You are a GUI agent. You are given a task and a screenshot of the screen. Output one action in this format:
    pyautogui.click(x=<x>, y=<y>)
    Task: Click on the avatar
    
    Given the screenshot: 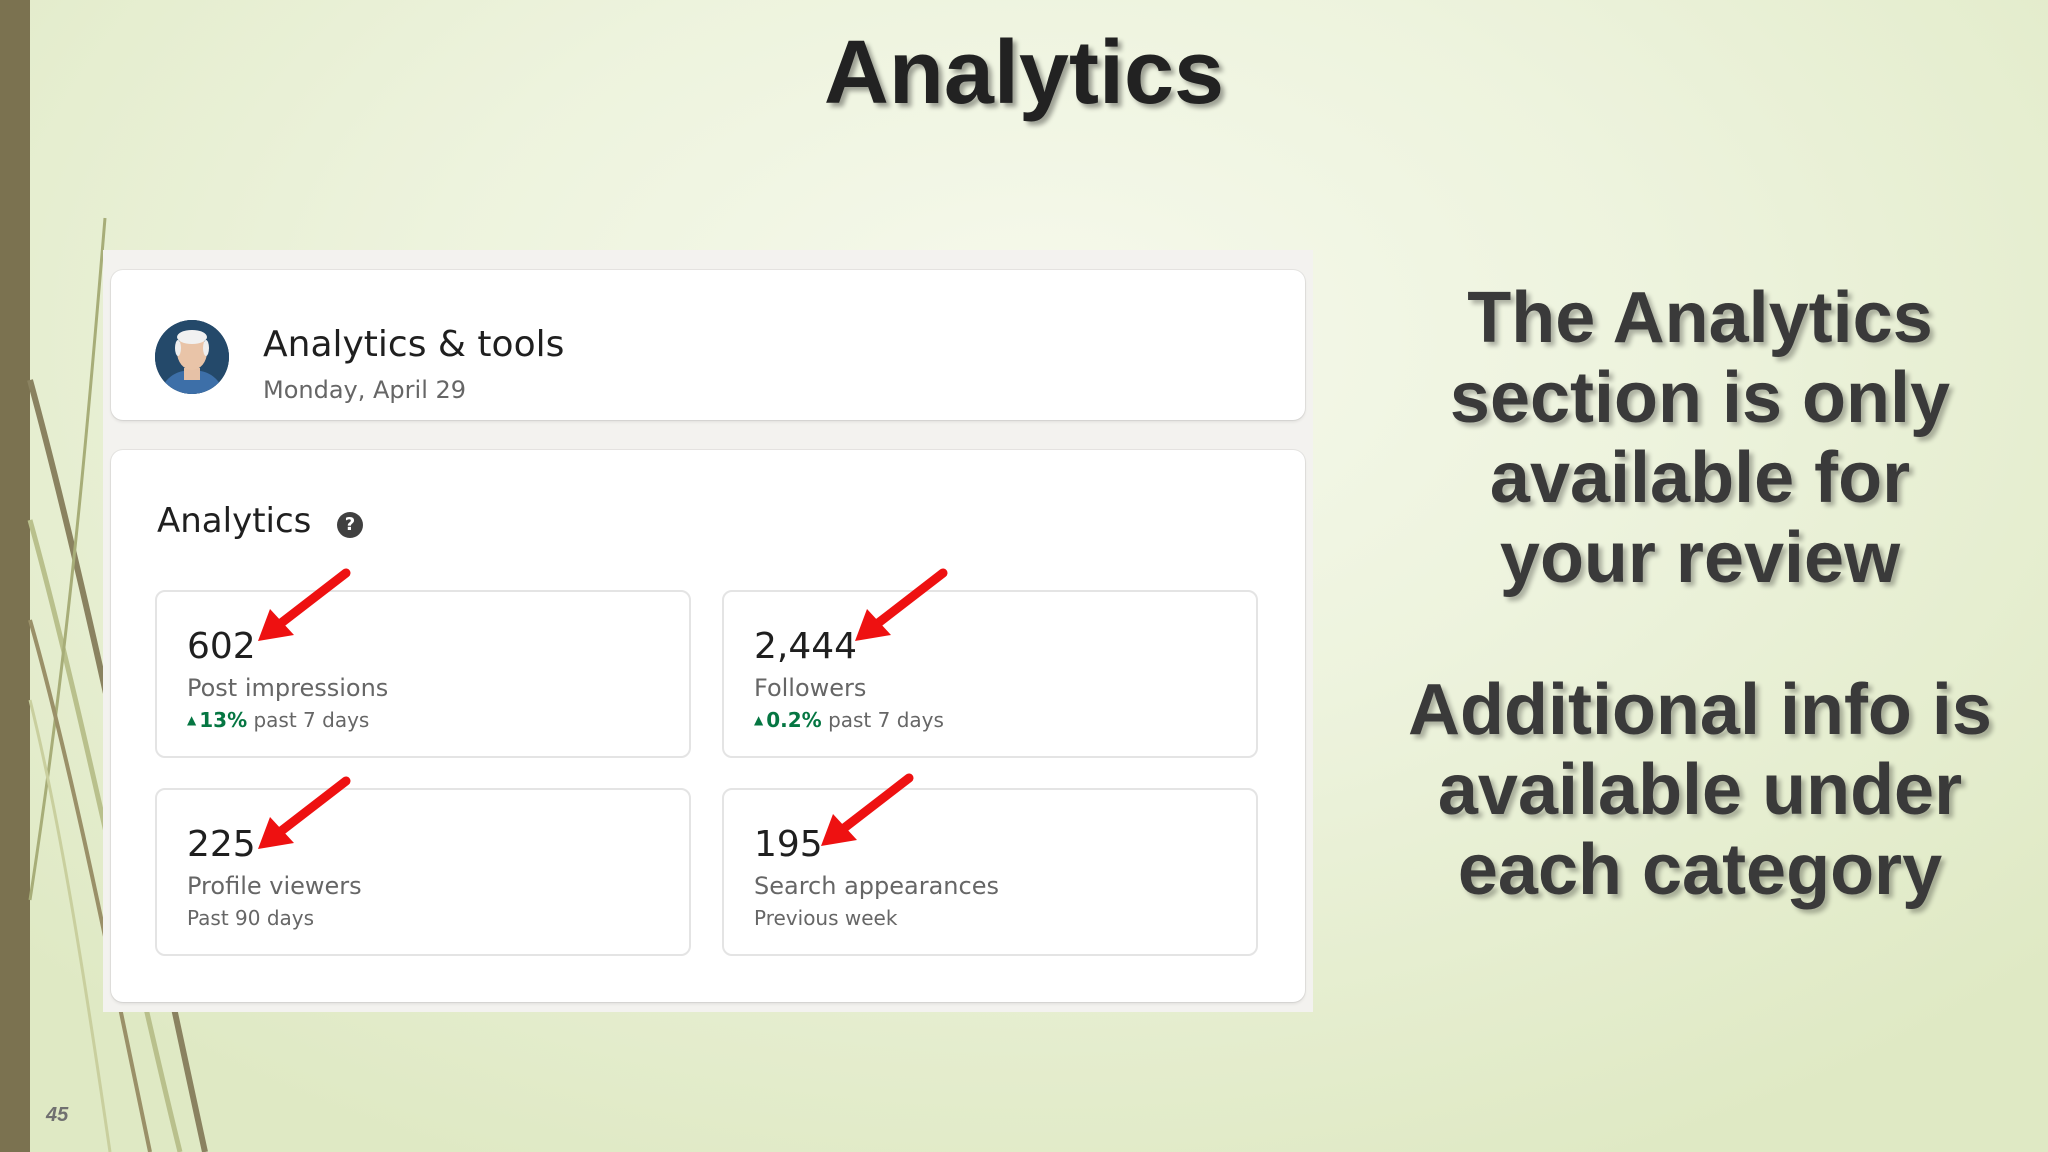 What is the action you would take?
    pyautogui.click(x=192, y=357)
    